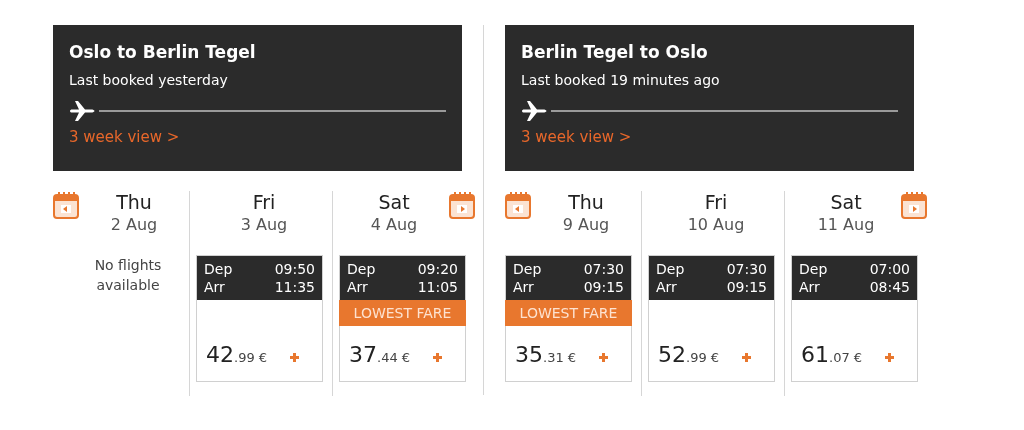 Image resolution: width=1024 pixels, height=430 pixels. Describe the element at coordinates (437, 269) in the screenshot. I see `dep-time: 09:20` at that location.